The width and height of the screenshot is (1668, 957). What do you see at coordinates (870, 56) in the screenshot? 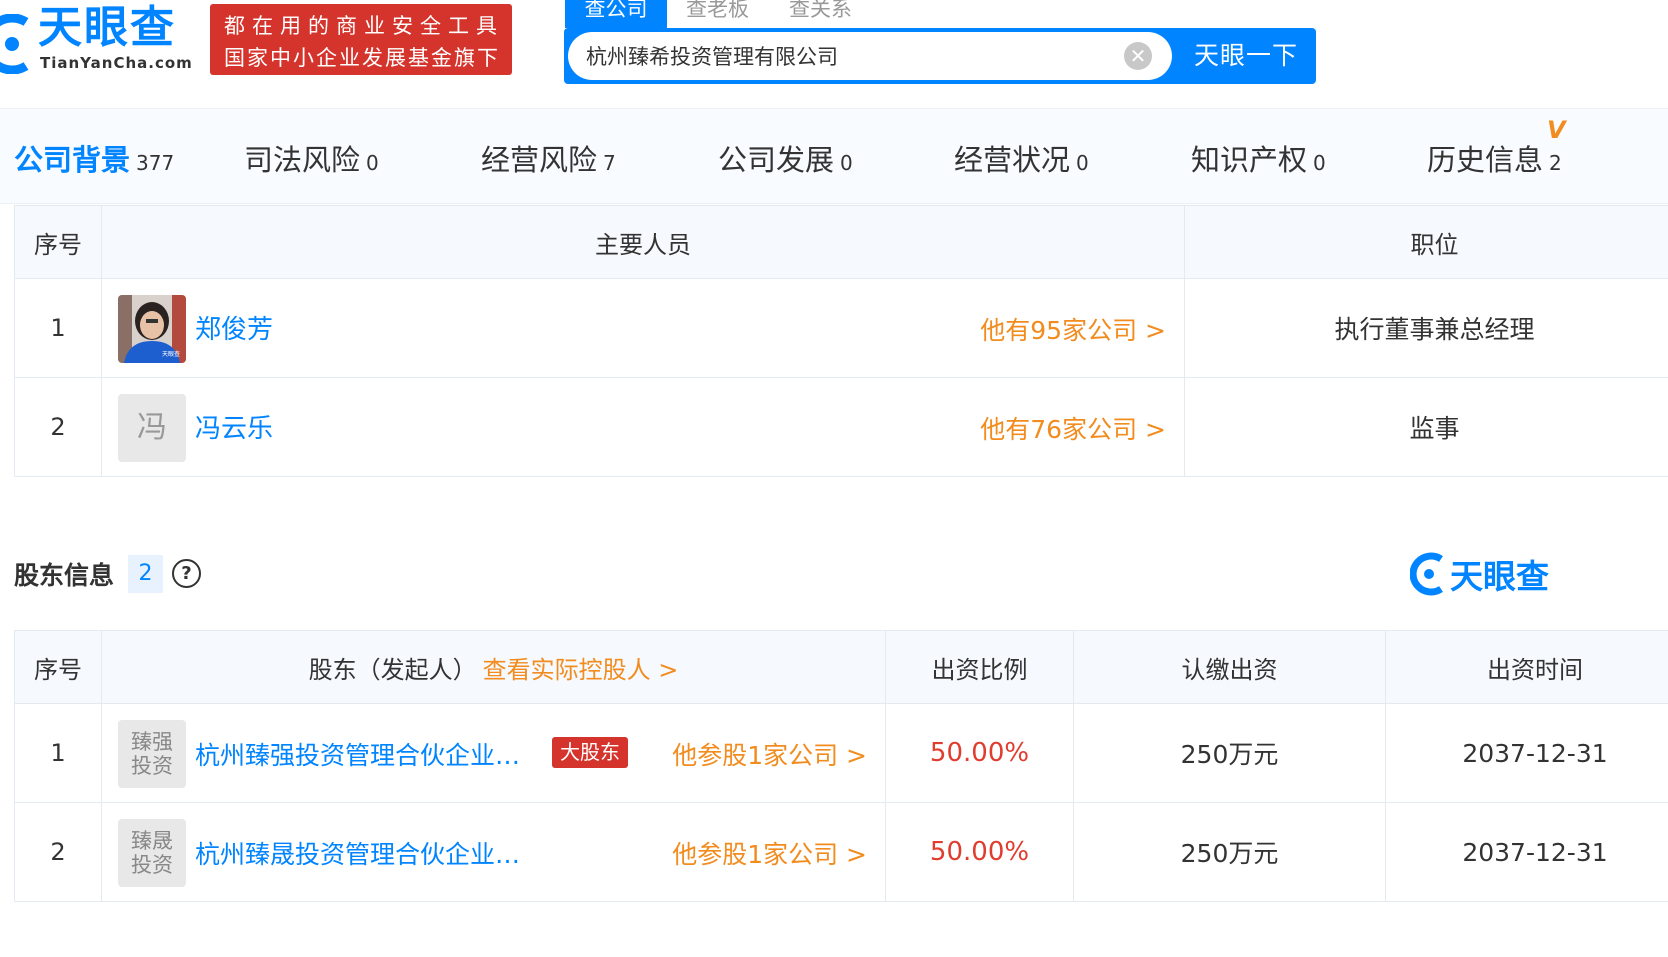
I see `search-input` at bounding box center [870, 56].